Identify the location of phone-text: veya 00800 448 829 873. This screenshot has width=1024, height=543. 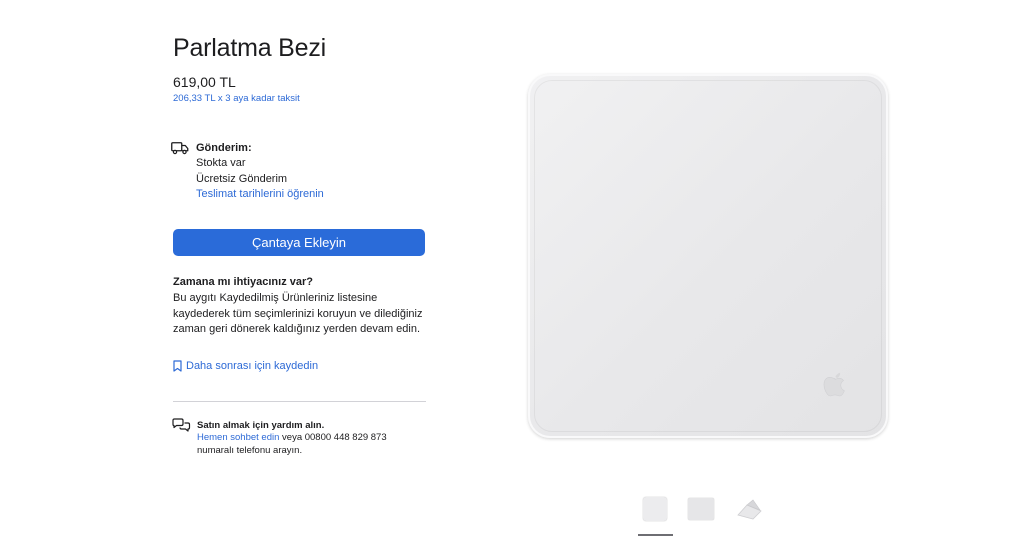
(333, 437).